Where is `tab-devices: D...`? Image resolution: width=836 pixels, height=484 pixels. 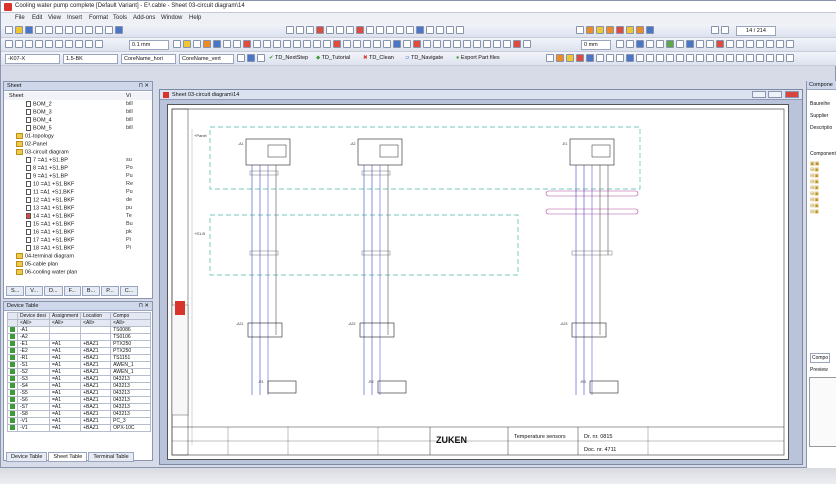
tab-devices: D... is located at coordinates (53, 291).